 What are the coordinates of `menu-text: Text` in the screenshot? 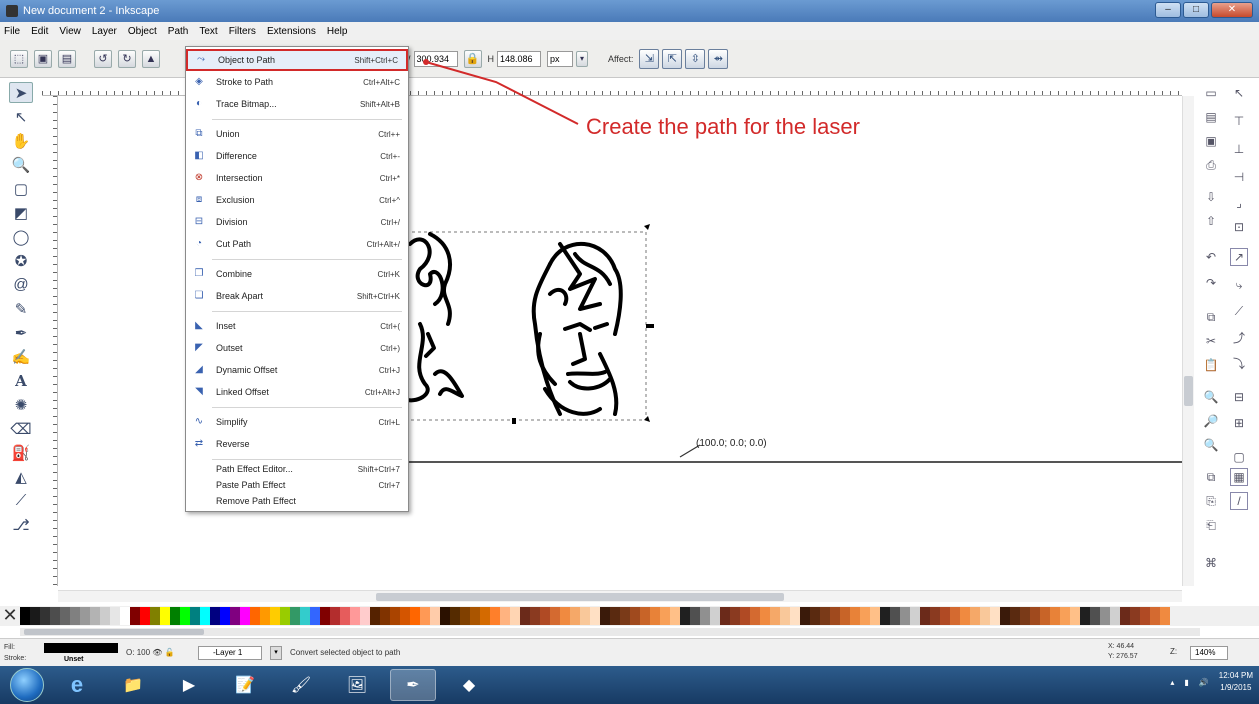 It's located at (208, 31).